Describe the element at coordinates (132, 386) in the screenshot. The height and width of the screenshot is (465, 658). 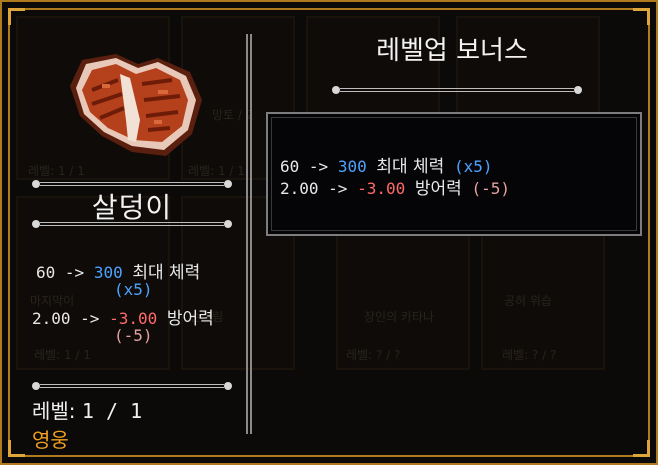
I see `level-ornament` at that location.